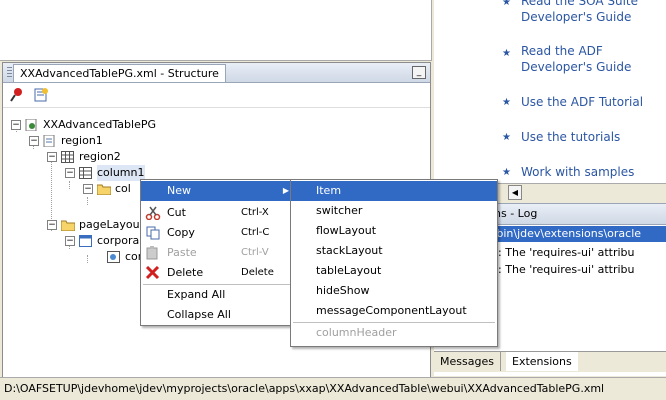  I want to click on menu-label: New, so click(179, 190).